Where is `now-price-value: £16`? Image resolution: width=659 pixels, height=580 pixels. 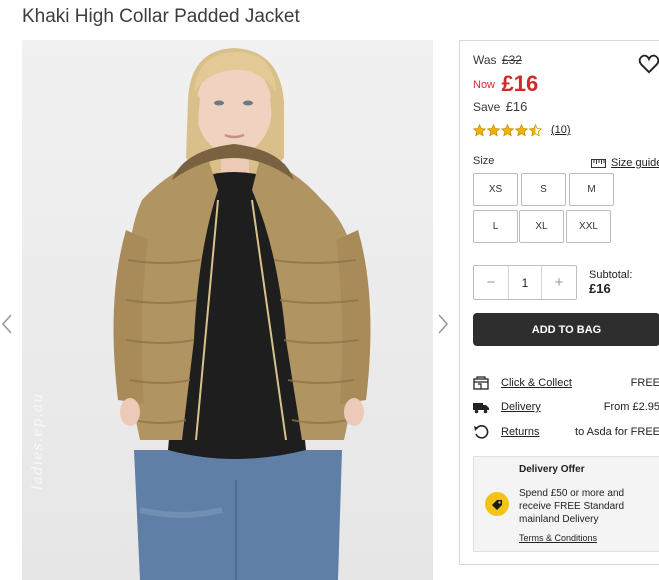 now-price-value: £16 is located at coordinates (520, 83).